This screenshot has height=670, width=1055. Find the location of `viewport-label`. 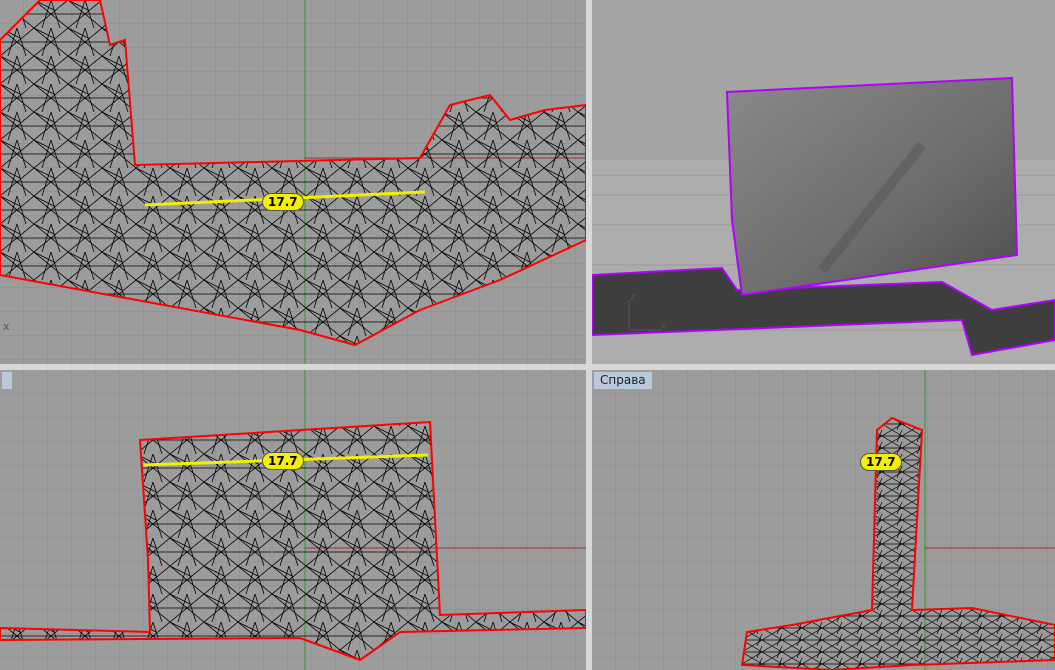

viewport-label is located at coordinates (7, 380).